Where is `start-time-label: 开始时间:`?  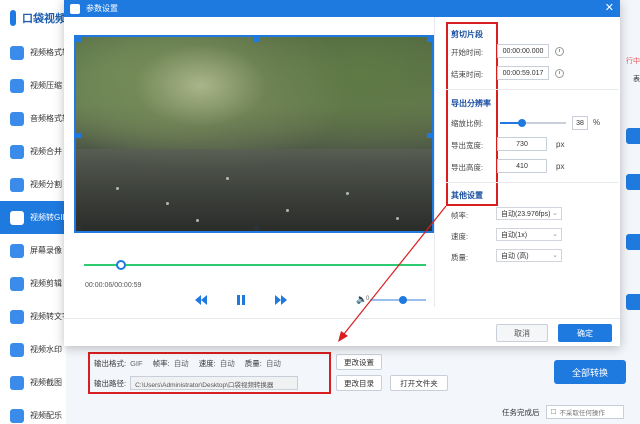 start-time-label: 开始时间: is located at coordinates (467, 52).